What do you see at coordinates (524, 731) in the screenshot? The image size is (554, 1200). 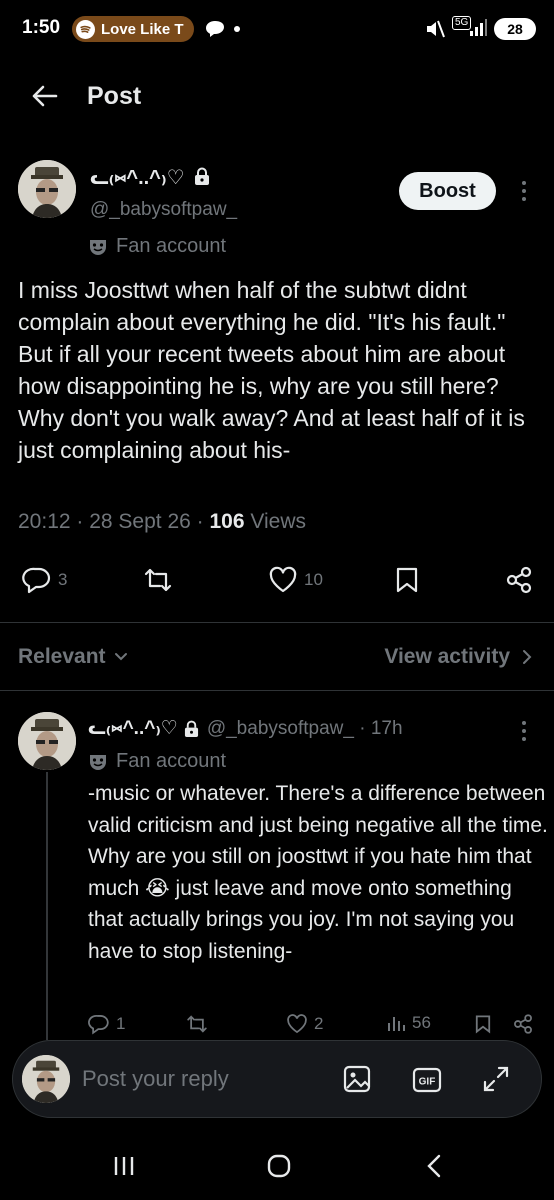 I see `reply-more-options-icon` at bounding box center [524, 731].